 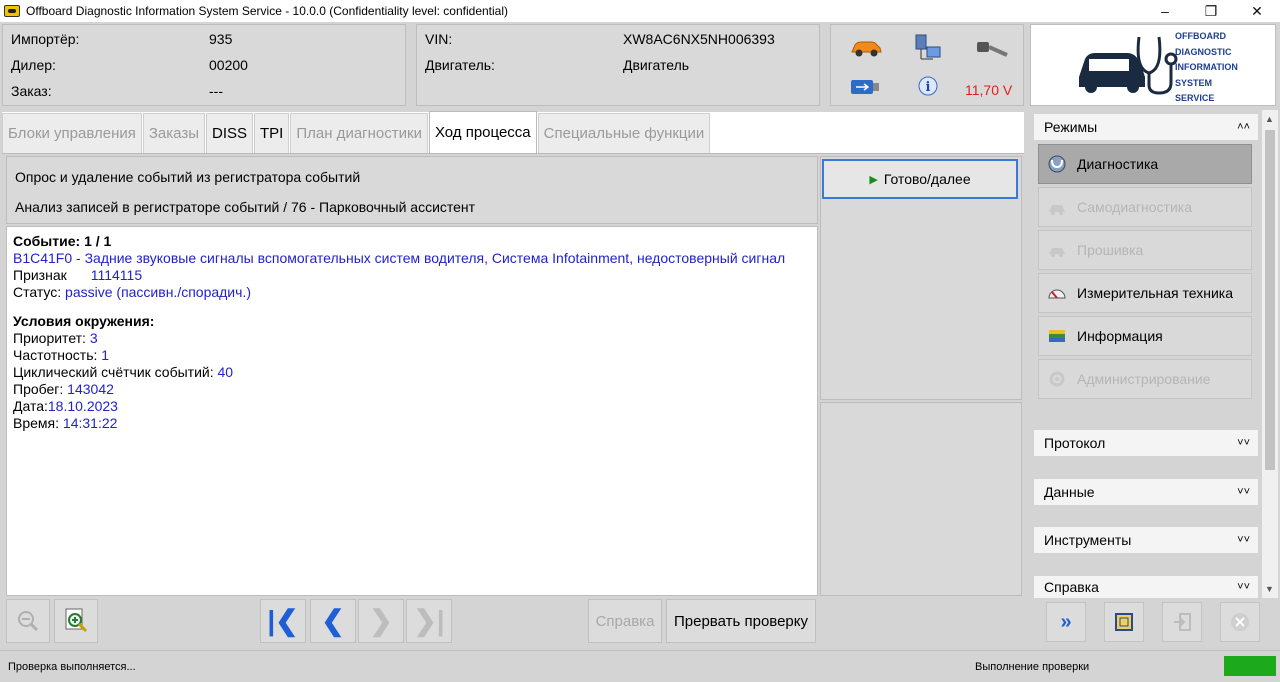 What do you see at coordinates (1057, 164) in the screenshot?
I see `stethoscope-icon` at bounding box center [1057, 164].